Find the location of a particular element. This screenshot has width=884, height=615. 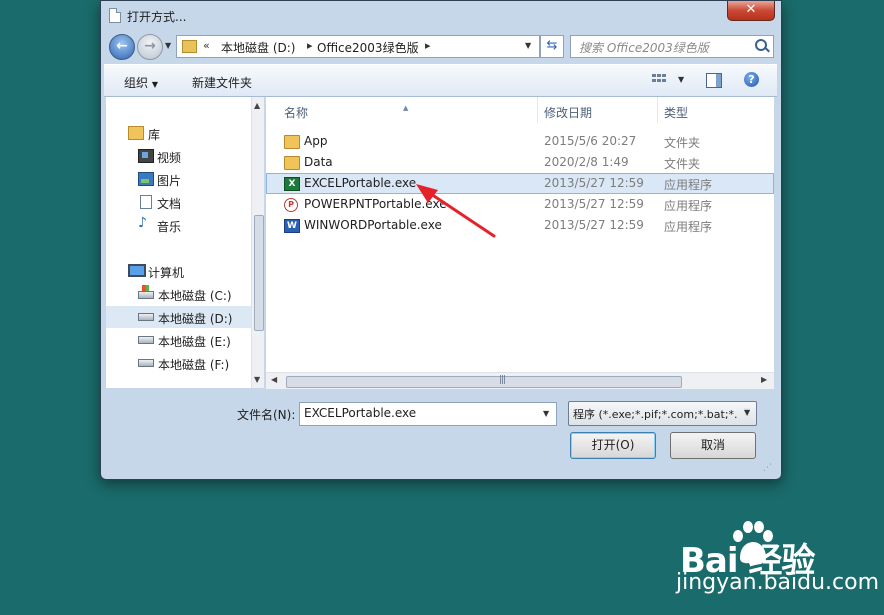

file-row-data: Data 2020/2/8 1:49 文件夹 is located at coordinates (520, 162).